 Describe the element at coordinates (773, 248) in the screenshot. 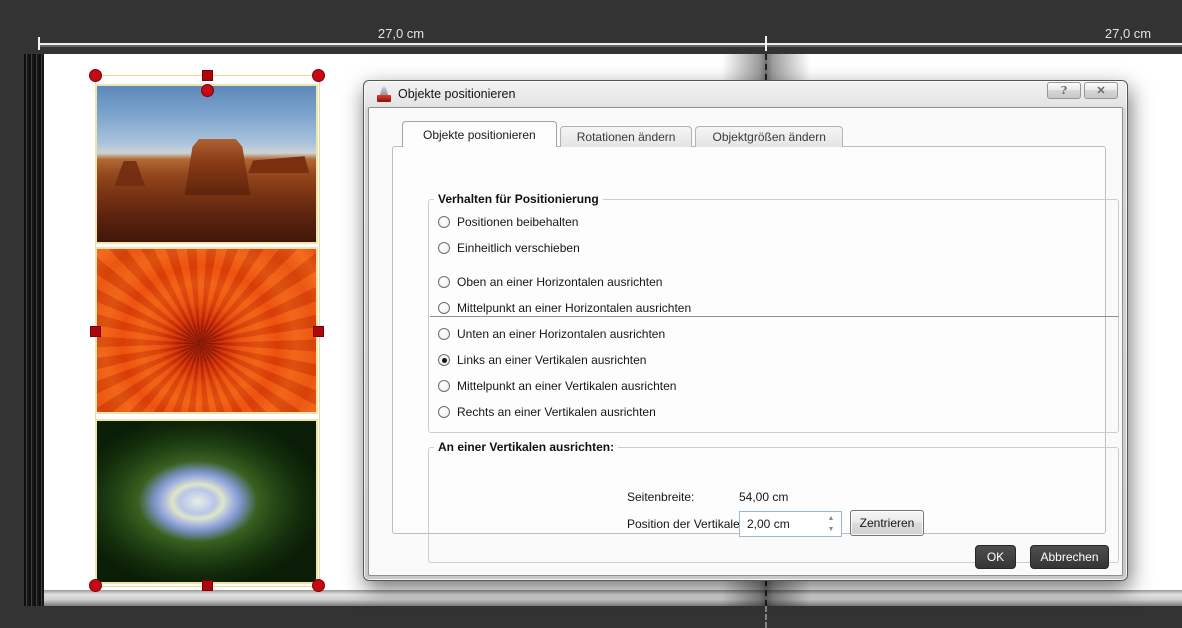

I see `radio-option: Einheitlich verschieben` at that location.